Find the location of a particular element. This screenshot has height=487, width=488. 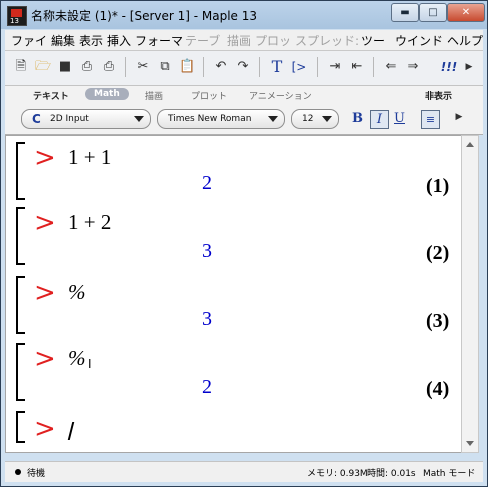

maximize-icon: □ is located at coordinates (433, 12).